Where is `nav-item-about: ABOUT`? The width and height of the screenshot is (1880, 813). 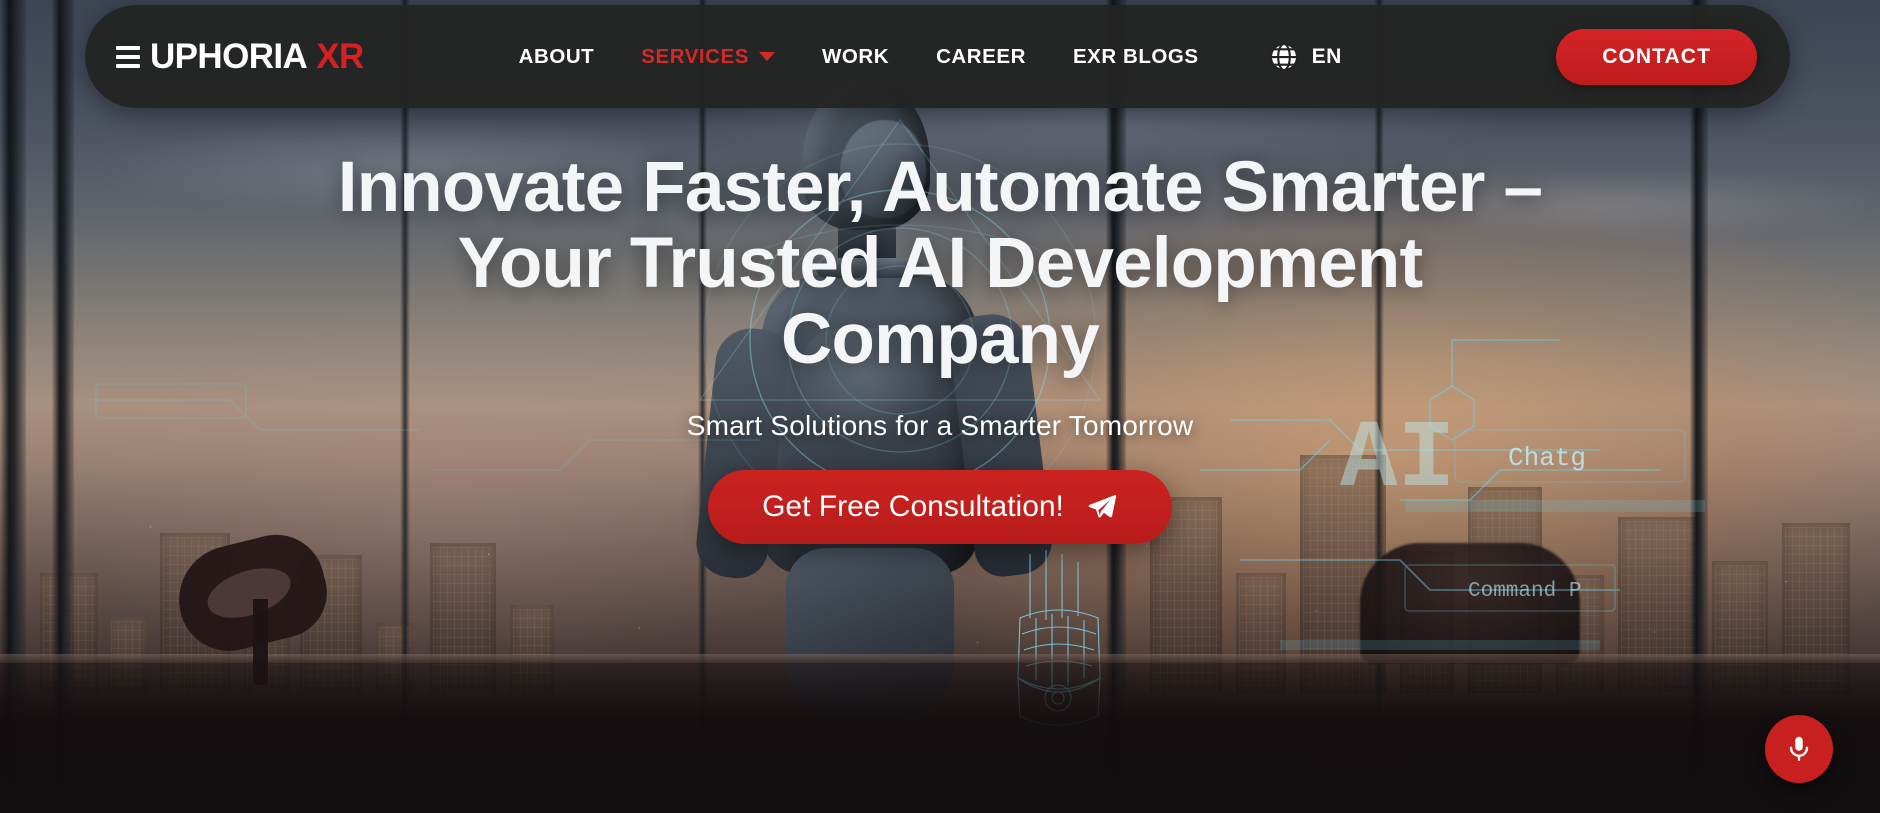 nav-item-about: ABOUT is located at coordinates (557, 57).